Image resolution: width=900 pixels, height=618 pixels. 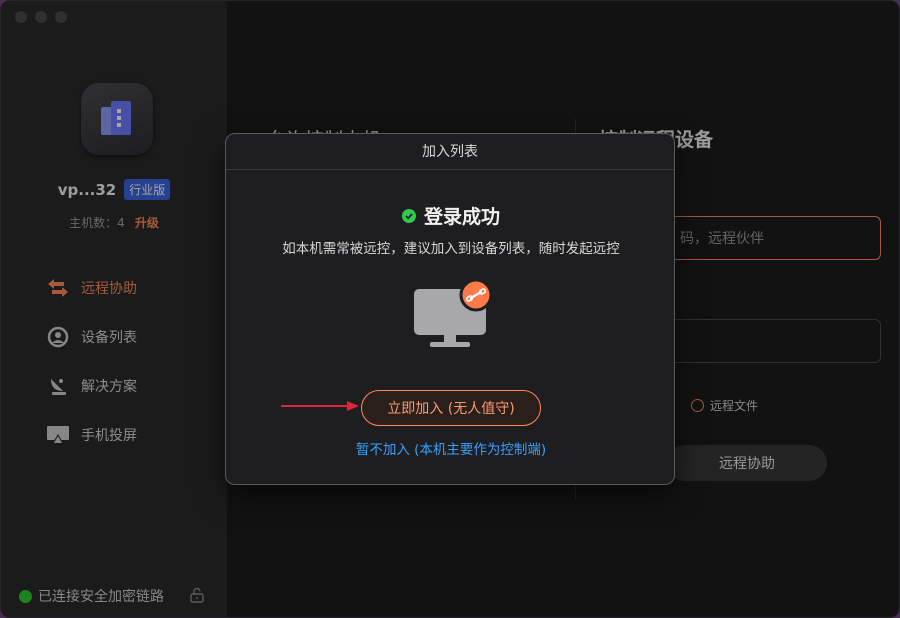 I want to click on dialog-title: 加入列表, so click(x=450, y=152).